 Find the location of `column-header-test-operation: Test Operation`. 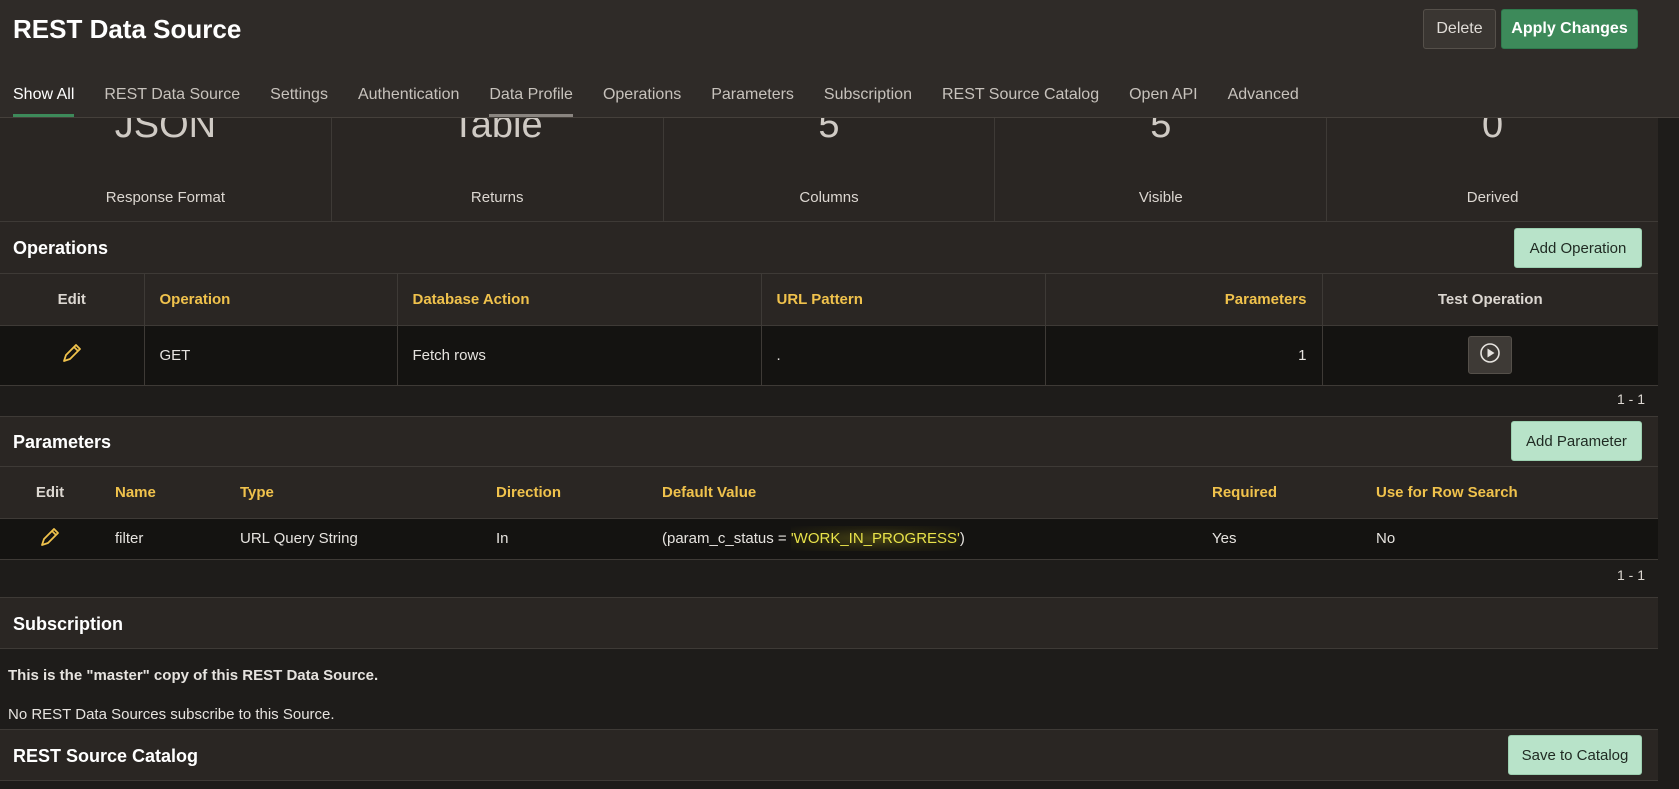

column-header-test-operation: Test Operation is located at coordinates (1490, 299).